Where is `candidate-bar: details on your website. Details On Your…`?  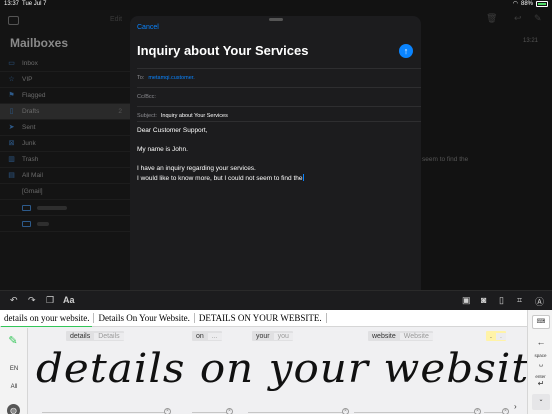
candidate-bar: details on your website. Details On Your… is located at coordinates (263, 318).